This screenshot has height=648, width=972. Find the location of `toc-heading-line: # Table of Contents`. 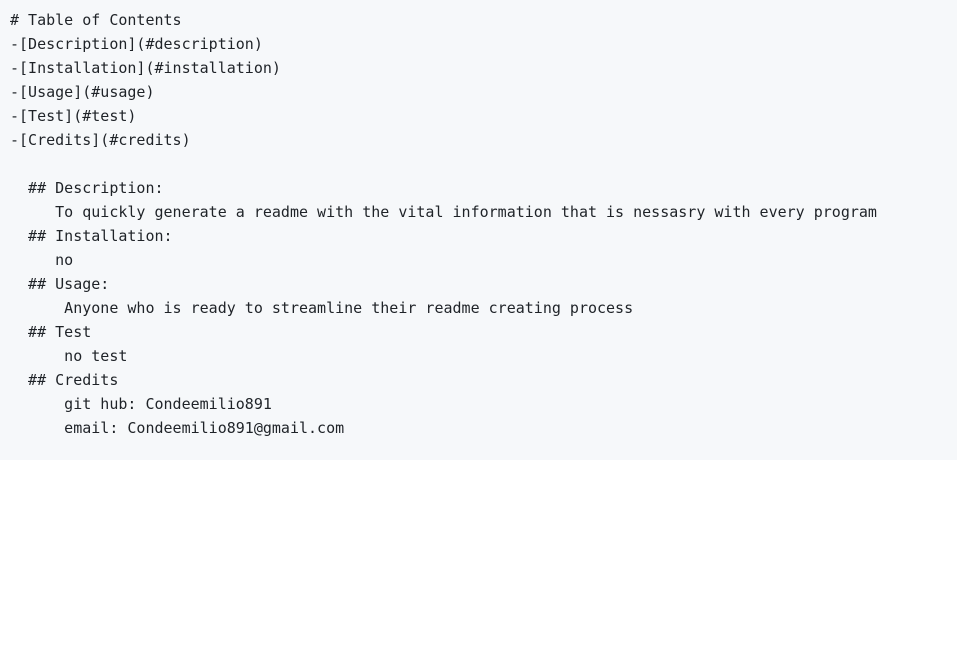

toc-heading-line: # Table of Contents is located at coordinates (96, 20).